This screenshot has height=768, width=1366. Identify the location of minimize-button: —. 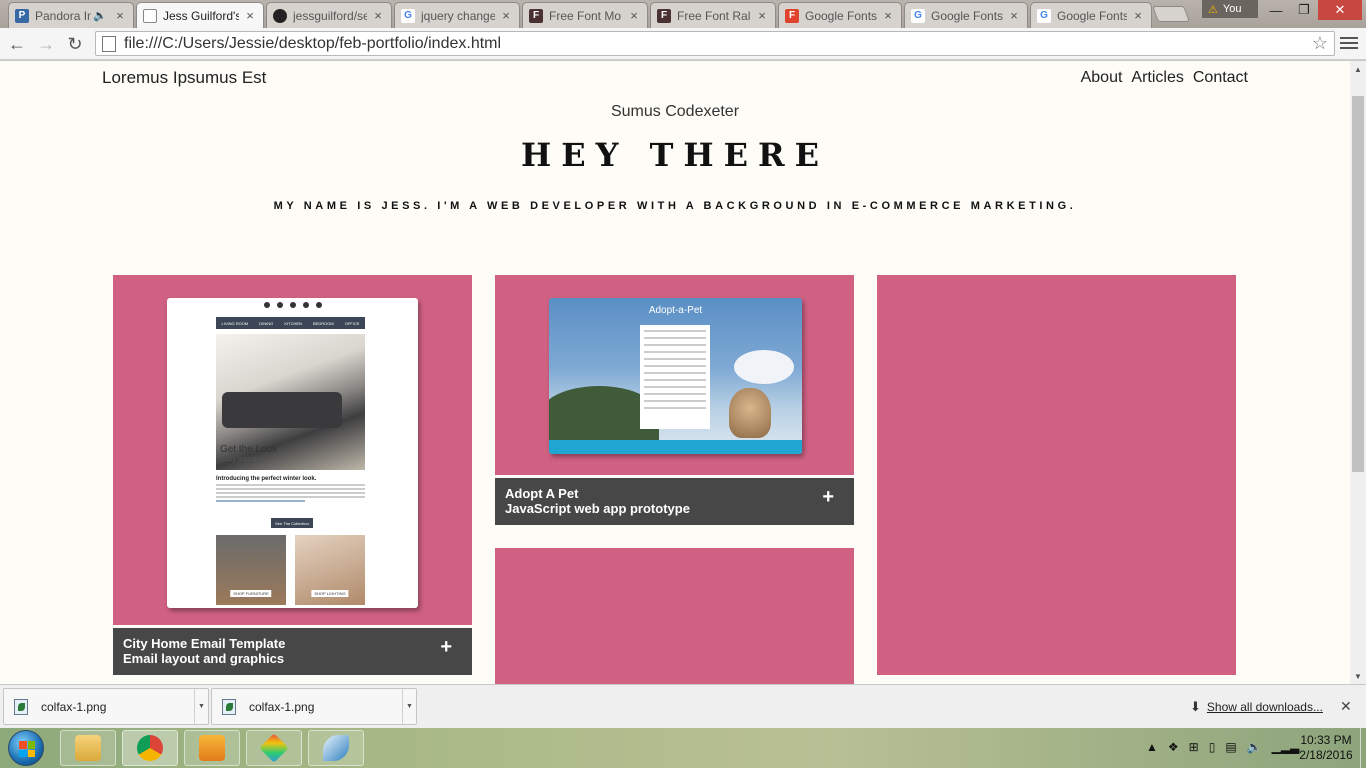
(1276, 10).